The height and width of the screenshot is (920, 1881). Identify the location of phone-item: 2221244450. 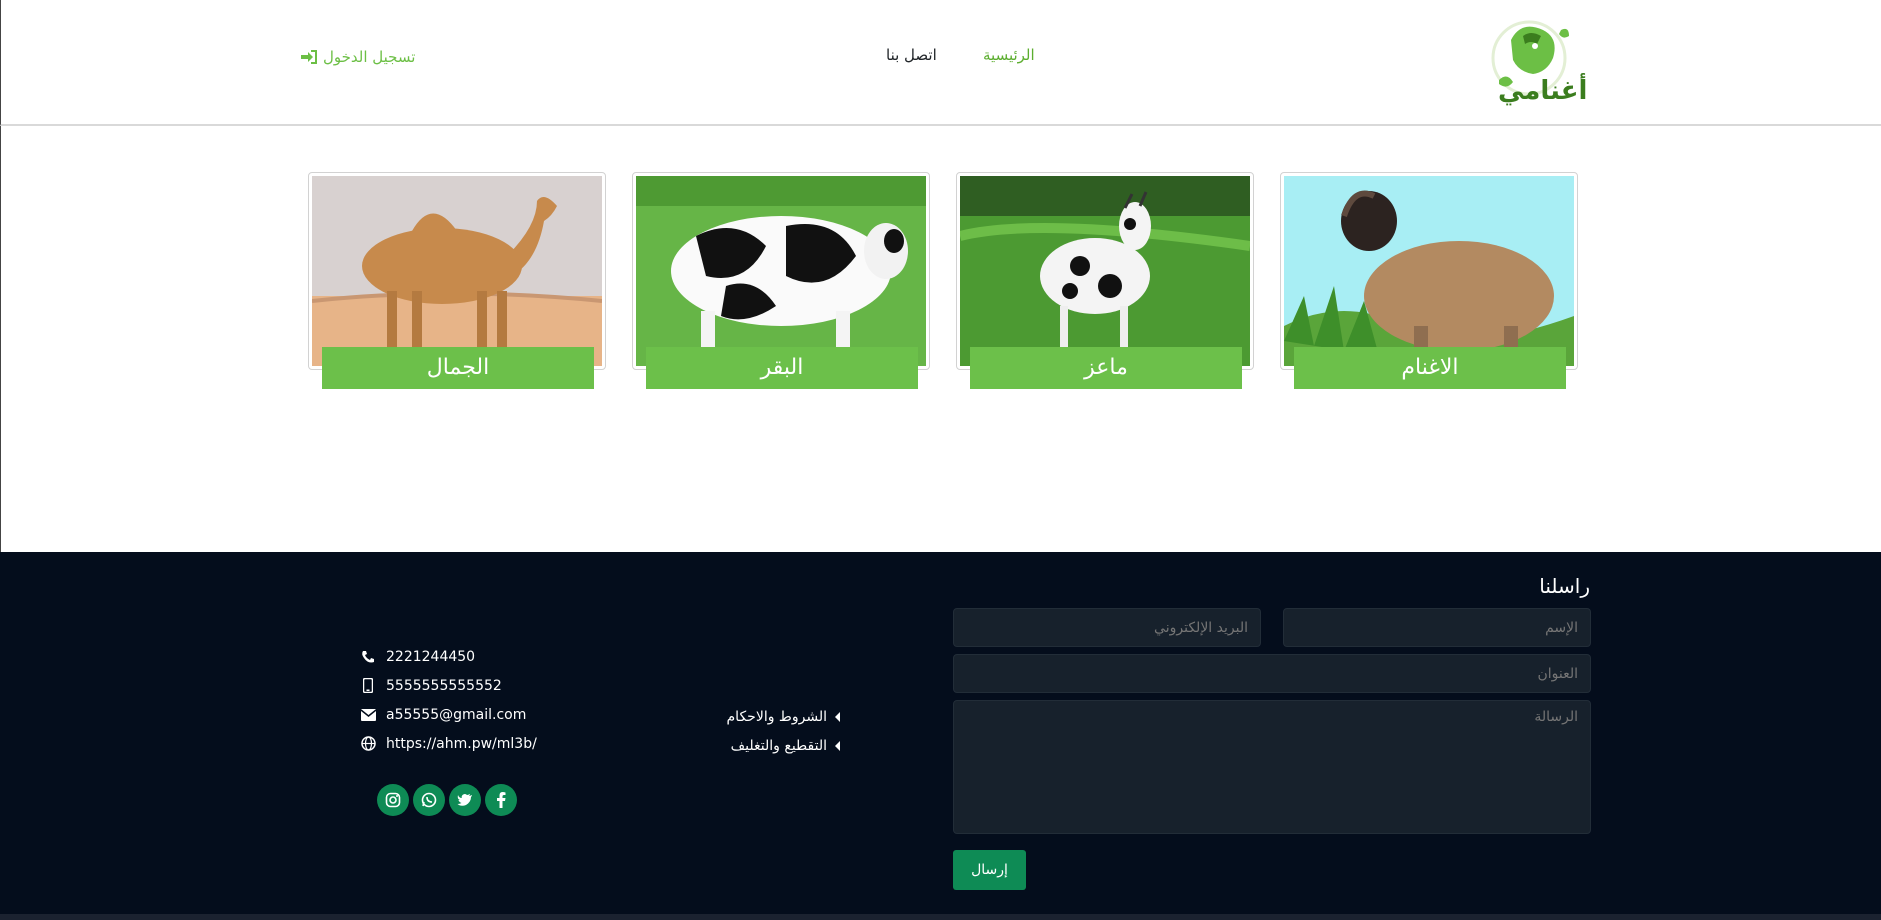
(470, 656).